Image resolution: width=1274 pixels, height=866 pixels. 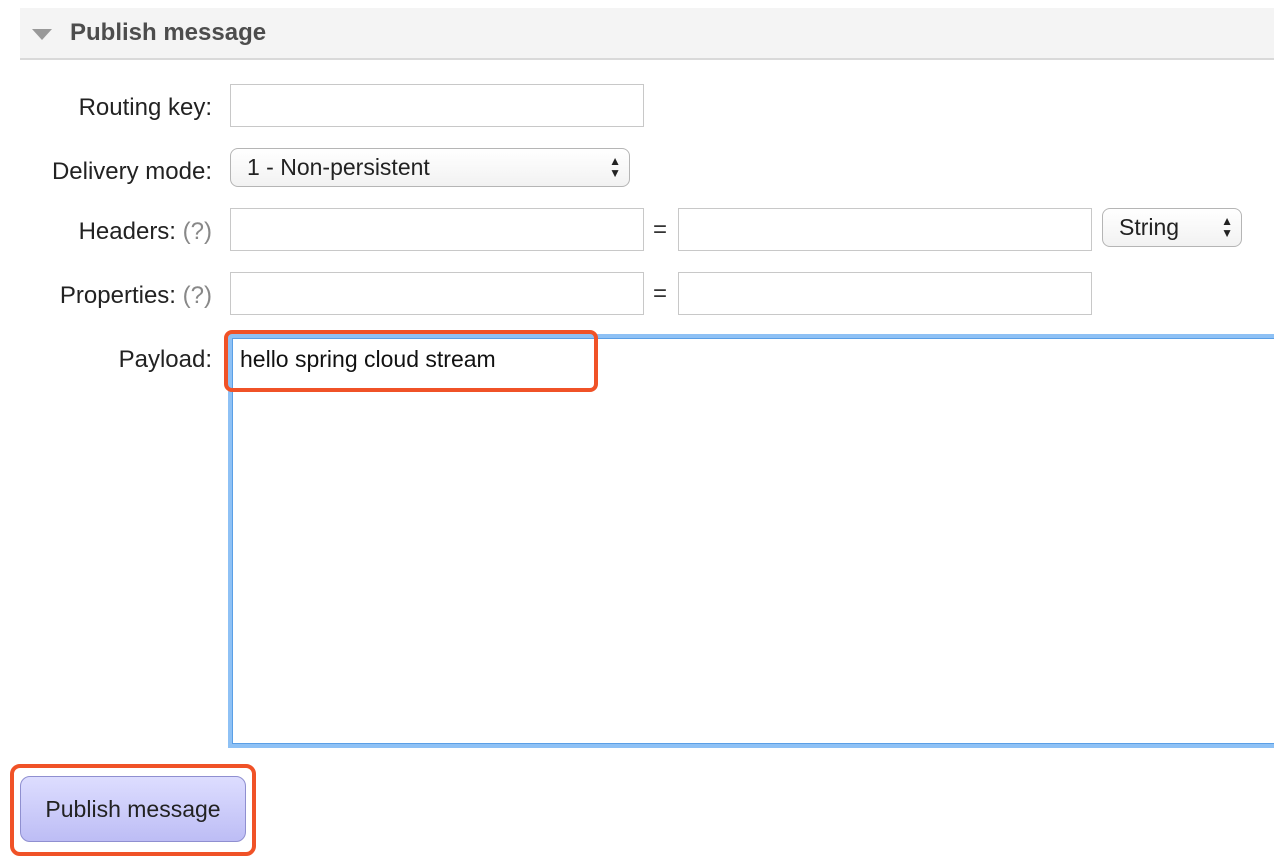 I want to click on routing-key-label: Routing key:, so click(x=145, y=107).